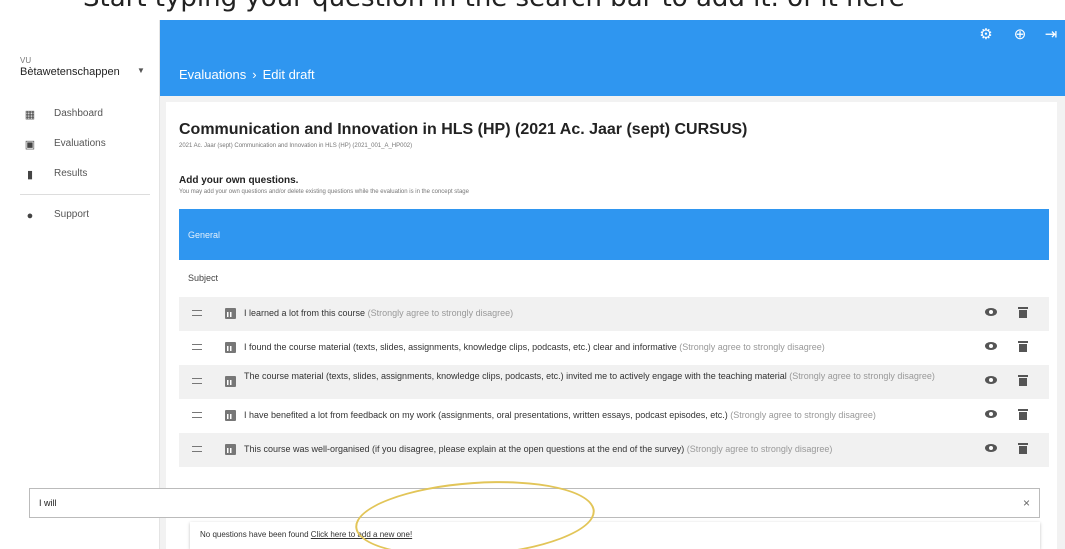 This screenshot has height=549, width=1065. I want to click on chevron-down-icon: ▼, so click(141, 70).